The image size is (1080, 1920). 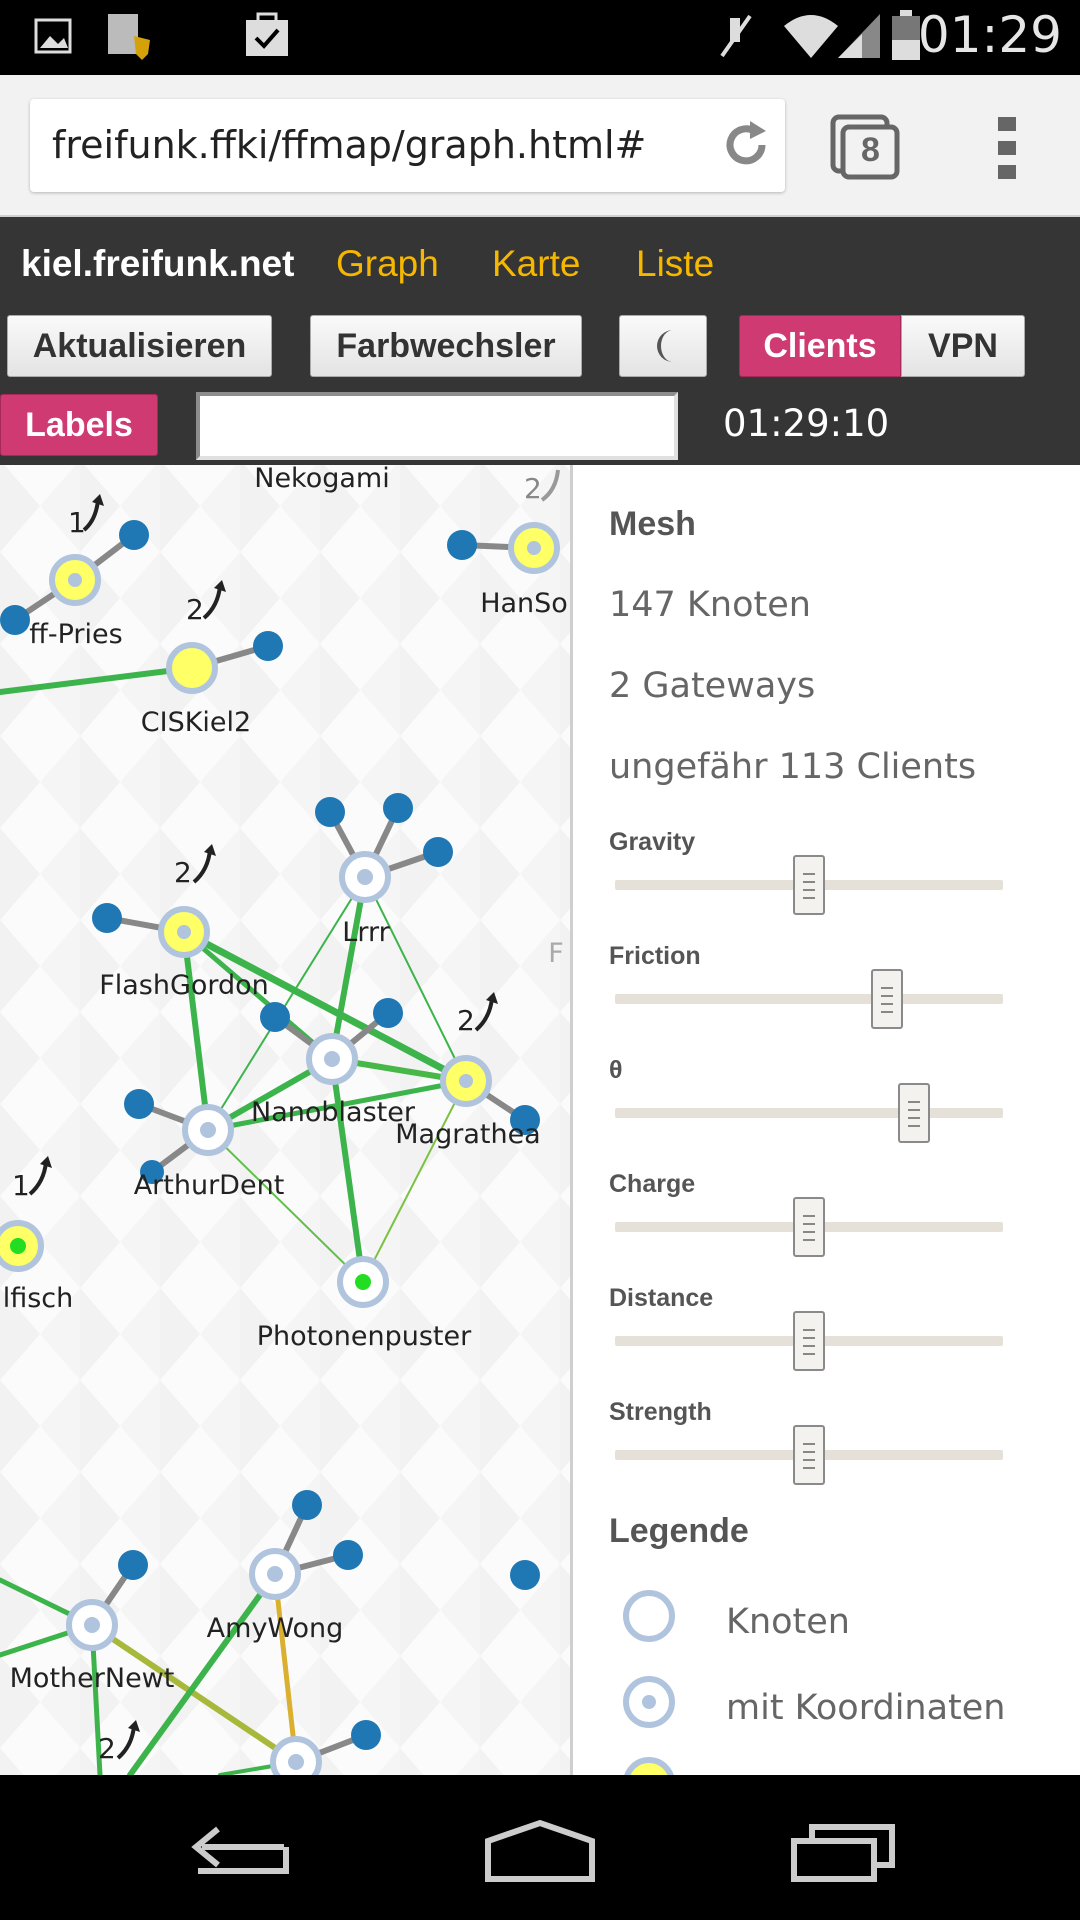 I want to click on color-switcher-button: Farbwechsler, so click(x=446, y=346).